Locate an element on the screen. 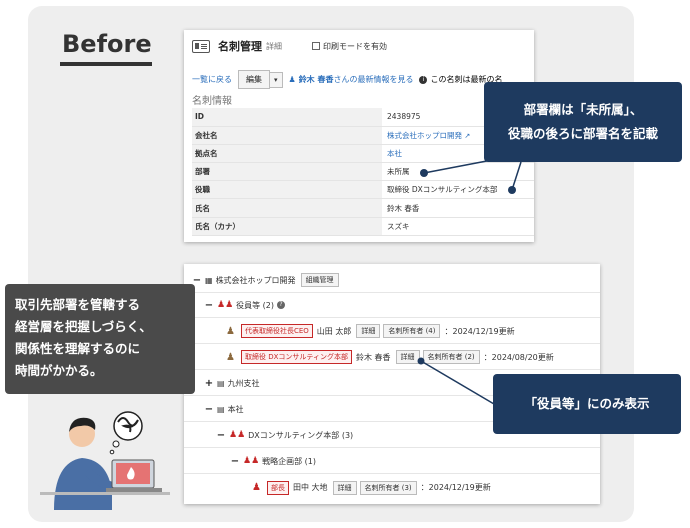 The height and width of the screenshot is (528, 690). table-row: 氏名 鈴木 春香 is located at coordinates (363, 208).